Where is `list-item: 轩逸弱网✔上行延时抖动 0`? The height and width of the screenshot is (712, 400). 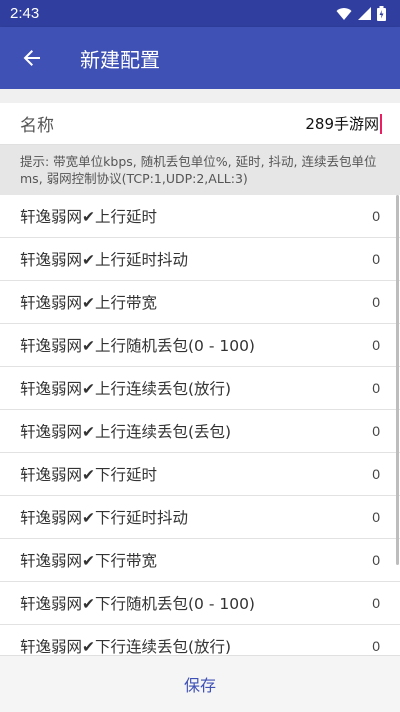
list-item: 轩逸弱网✔上行延时抖动 0 is located at coordinates (200, 259).